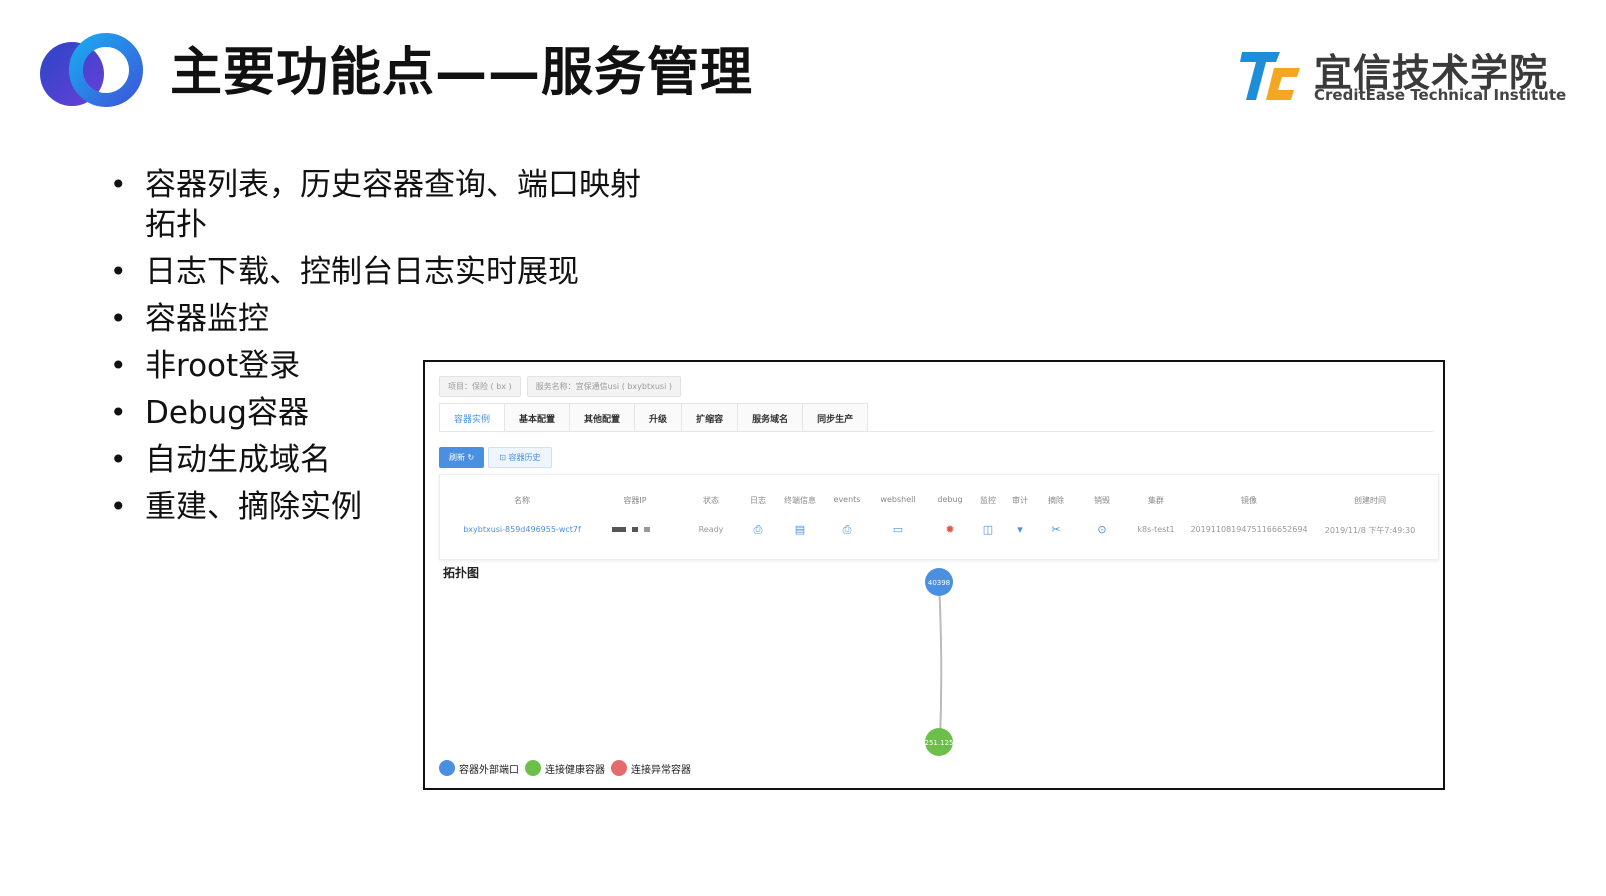  What do you see at coordinates (800, 529) in the screenshot?
I see `terminal-info-icon: ▤` at bounding box center [800, 529].